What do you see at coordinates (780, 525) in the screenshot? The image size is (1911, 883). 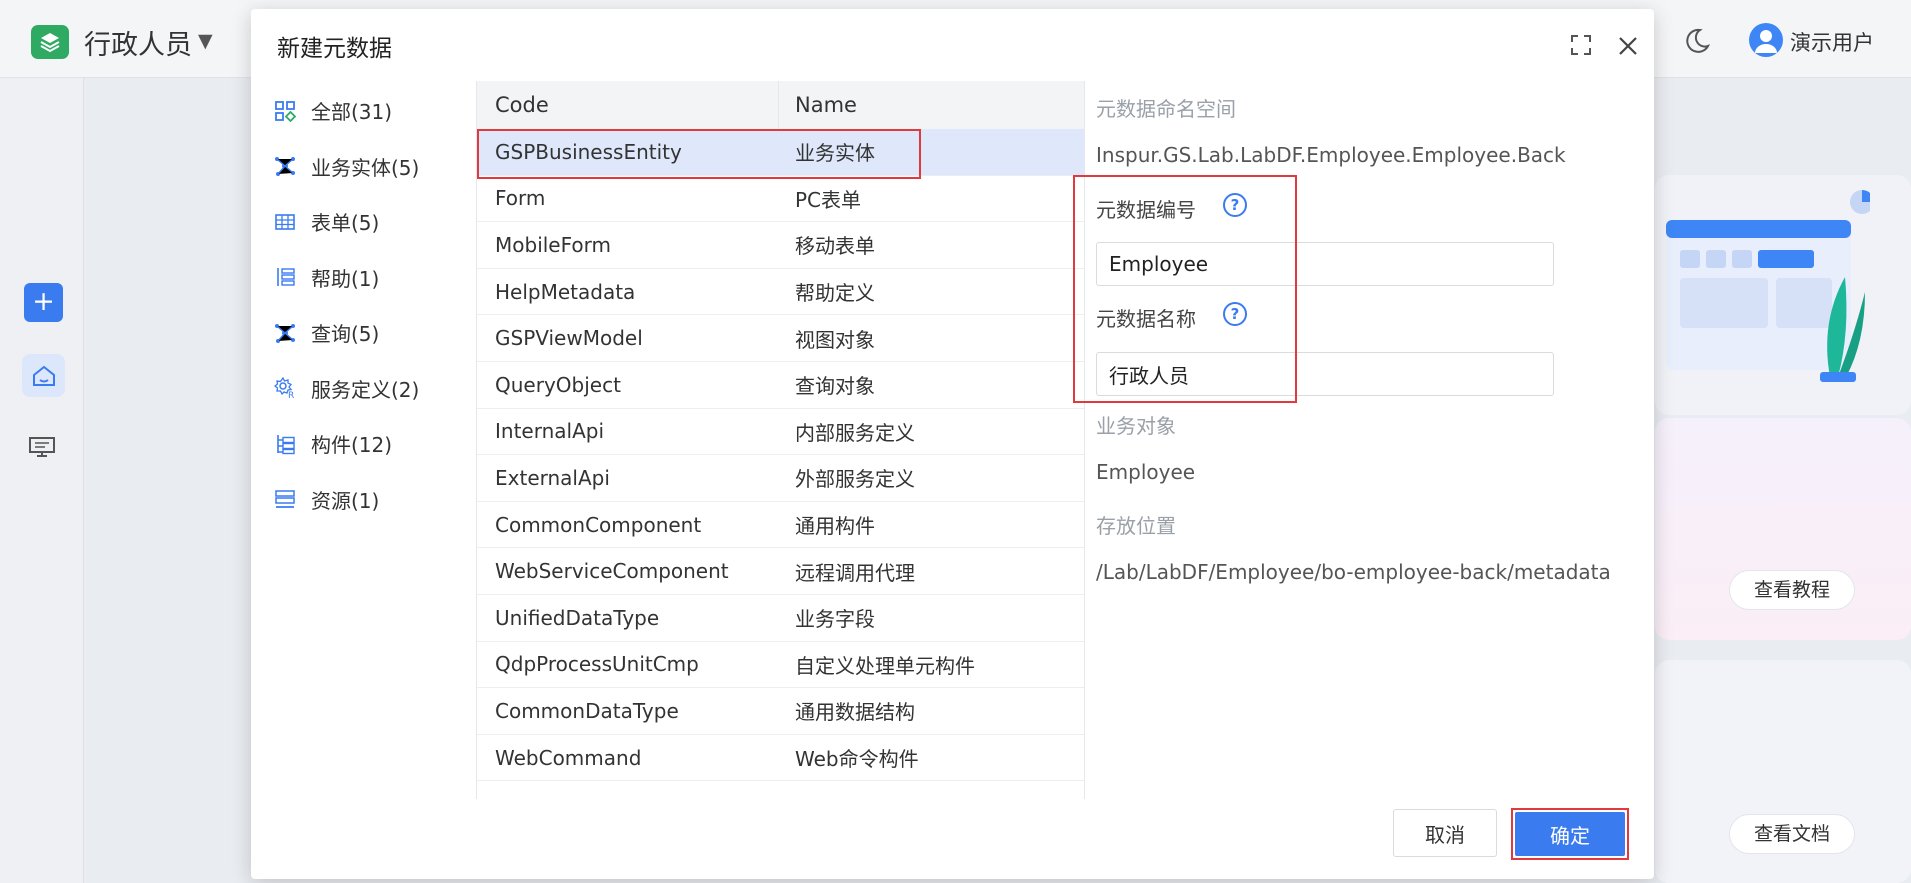 I see `table-row: CommonComponent 通用构件` at bounding box center [780, 525].